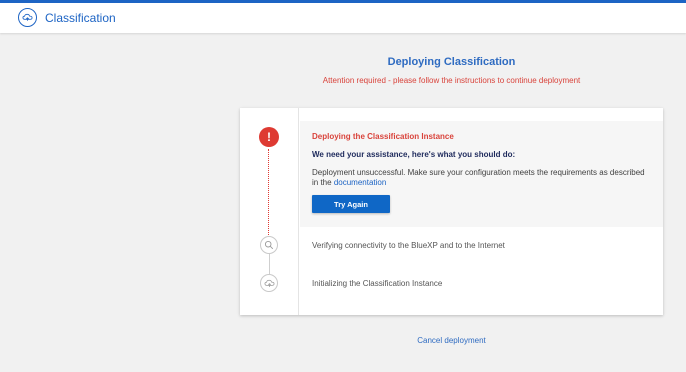 This screenshot has width=686, height=372. What do you see at coordinates (377, 283) in the screenshot?
I see `step-label-initializing: Initializing the Classification Instance` at bounding box center [377, 283].